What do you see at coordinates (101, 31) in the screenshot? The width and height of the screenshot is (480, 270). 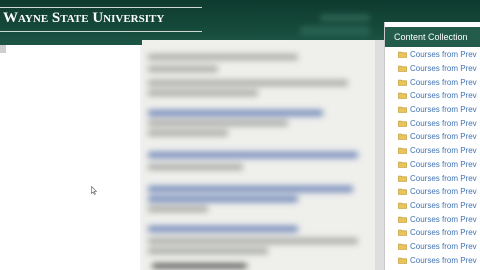 I see `banner-rule-bottom` at bounding box center [101, 31].